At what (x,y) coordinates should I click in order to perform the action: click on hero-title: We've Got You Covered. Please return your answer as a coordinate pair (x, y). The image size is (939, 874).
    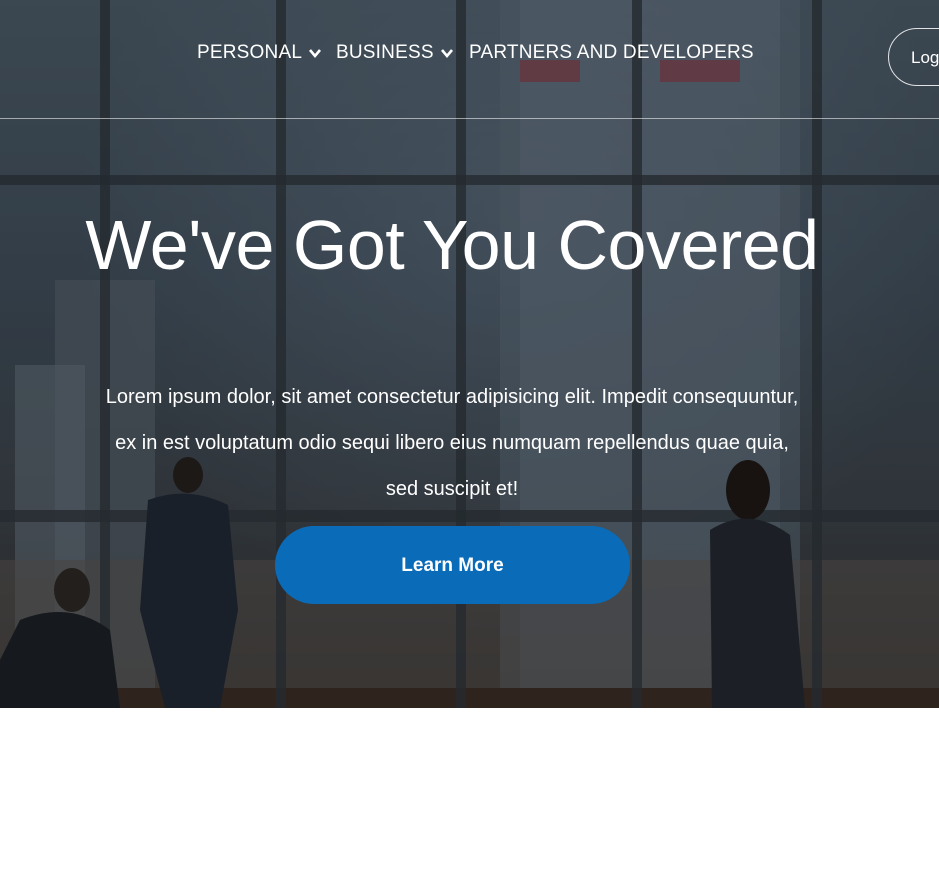
    Looking at the image, I should click on (452, 245).